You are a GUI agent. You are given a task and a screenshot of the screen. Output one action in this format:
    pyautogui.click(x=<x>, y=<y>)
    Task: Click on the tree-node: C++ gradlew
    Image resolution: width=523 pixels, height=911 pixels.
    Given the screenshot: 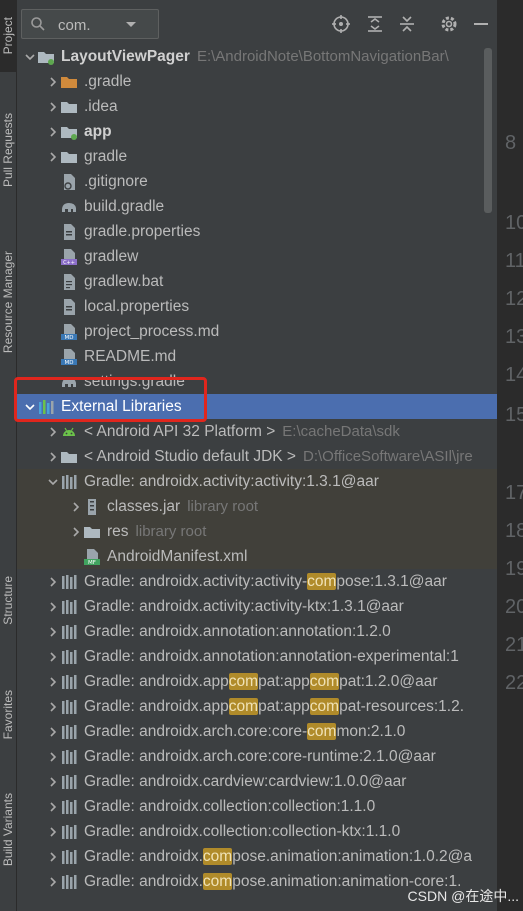 What is the action you would take?
    pyautogui.click(x=257, y=256)
    